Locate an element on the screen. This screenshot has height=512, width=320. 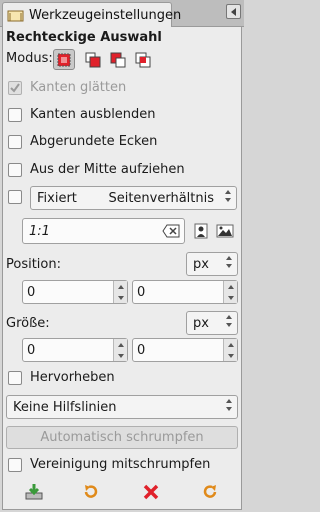
position-x-value: 0 is located at coordinates (31, 292).